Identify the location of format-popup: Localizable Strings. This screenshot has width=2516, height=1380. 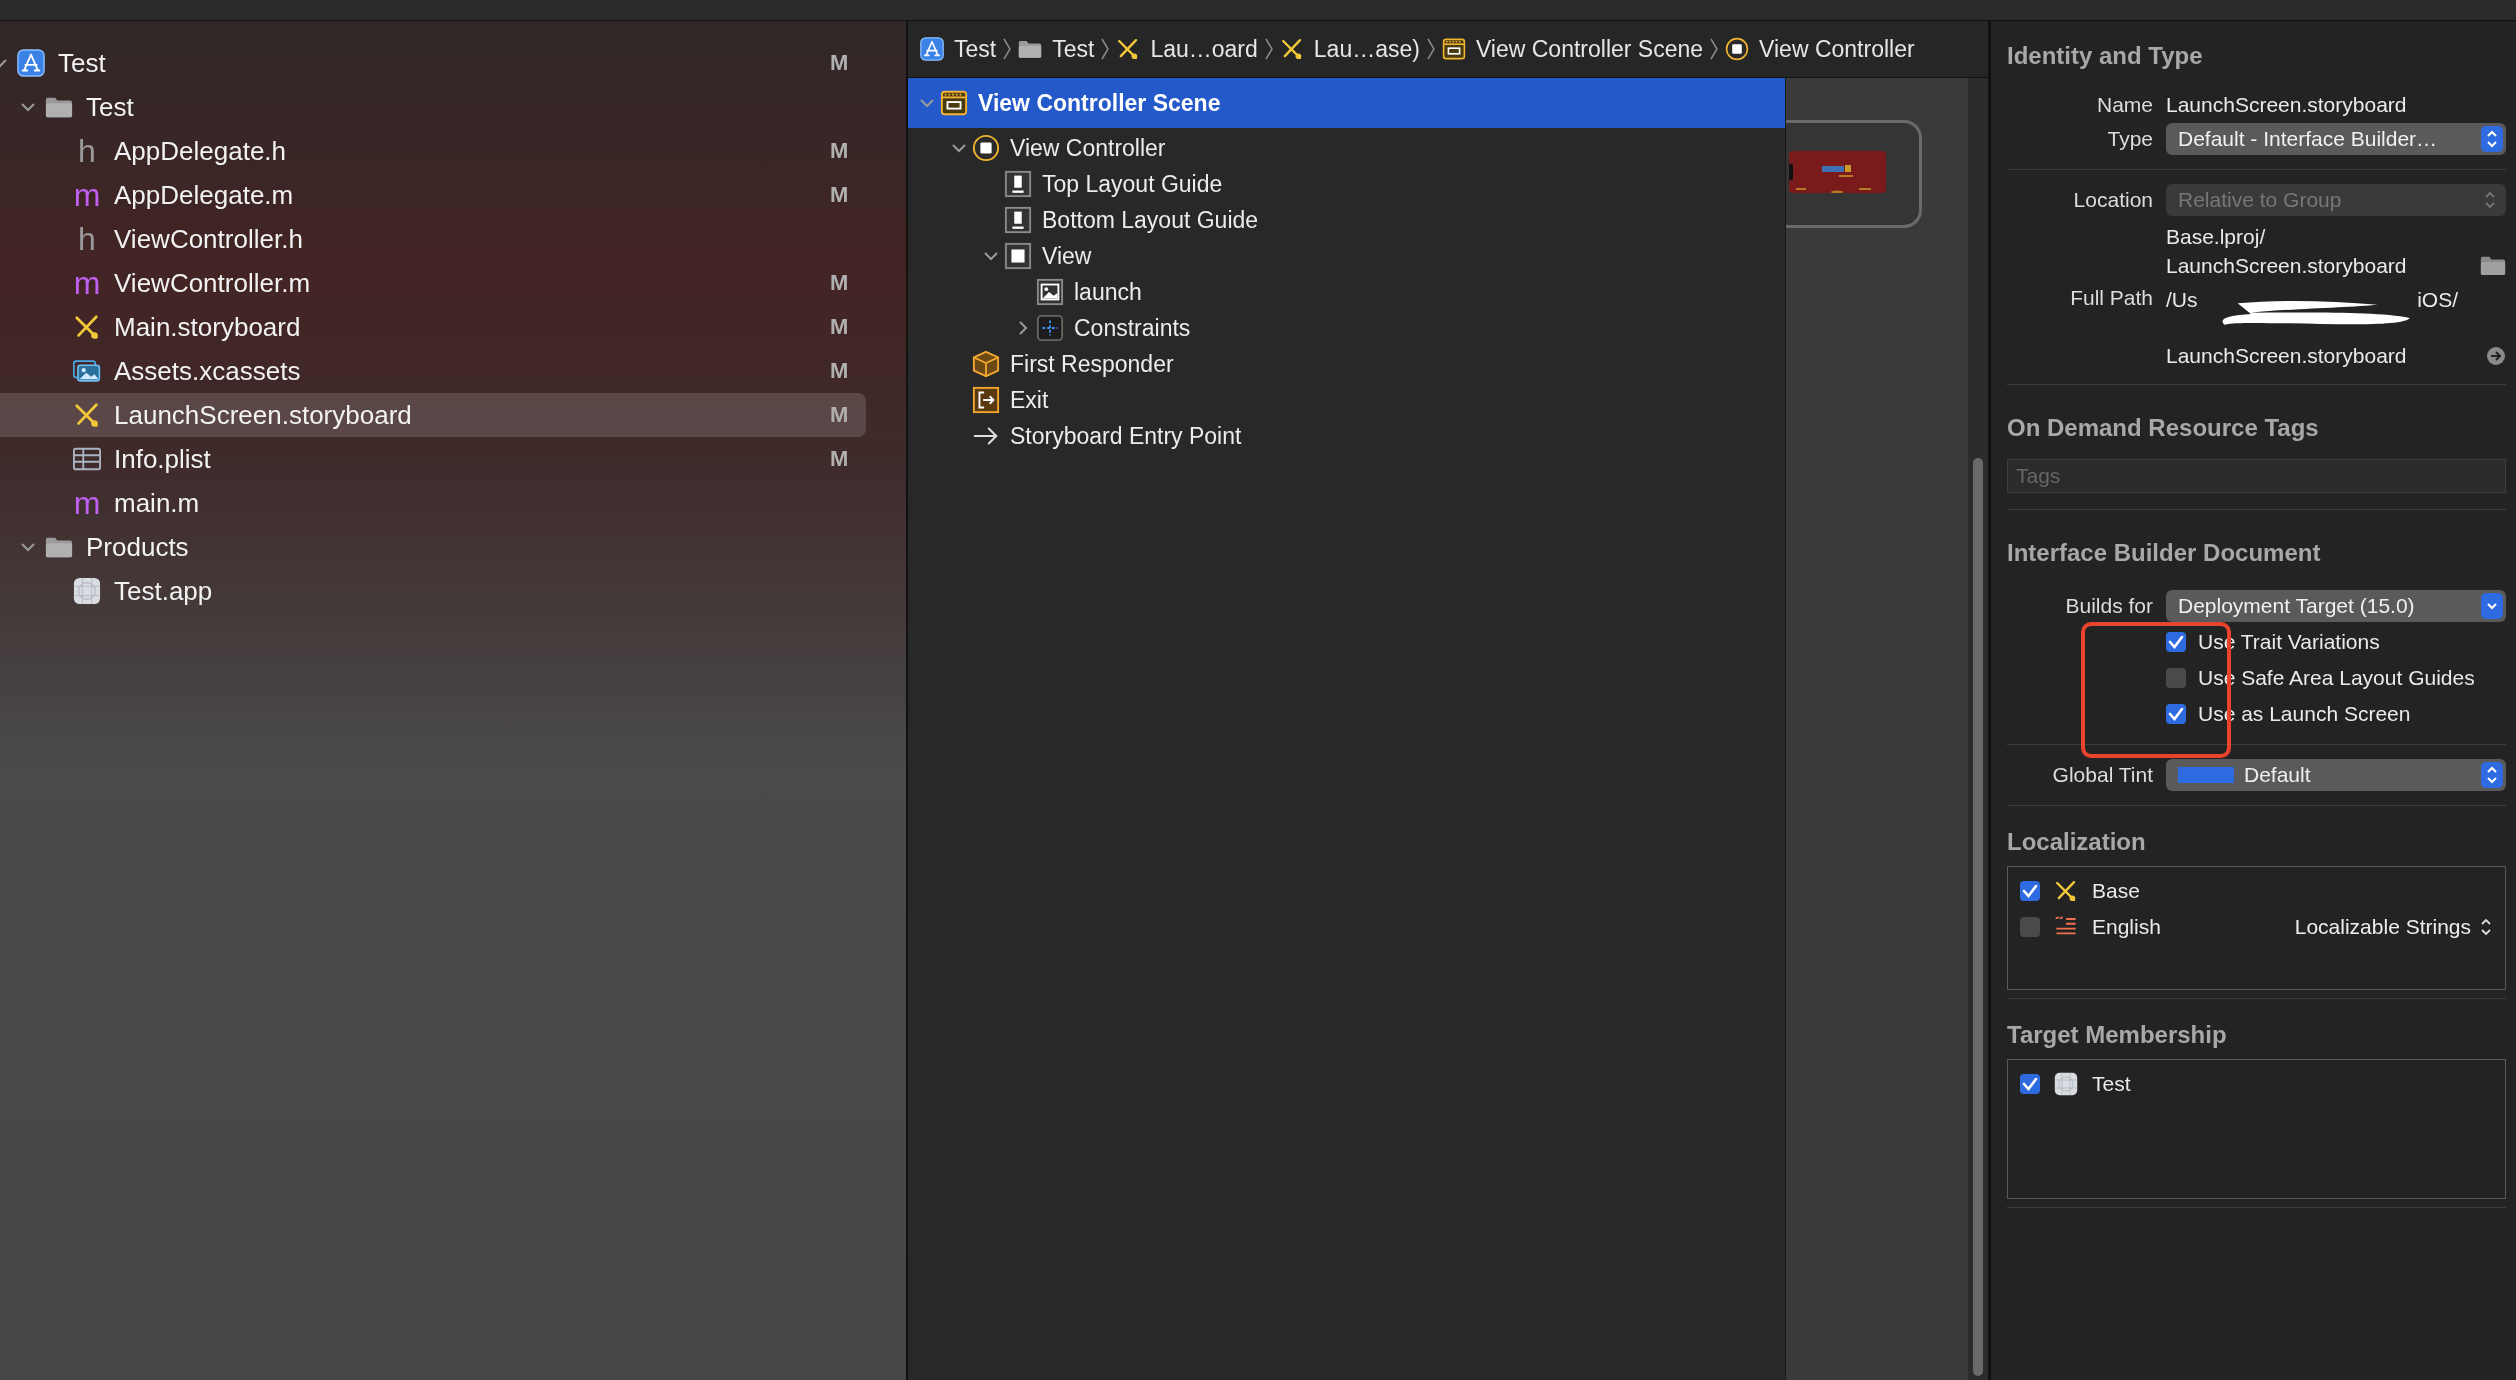
(2393, 927).